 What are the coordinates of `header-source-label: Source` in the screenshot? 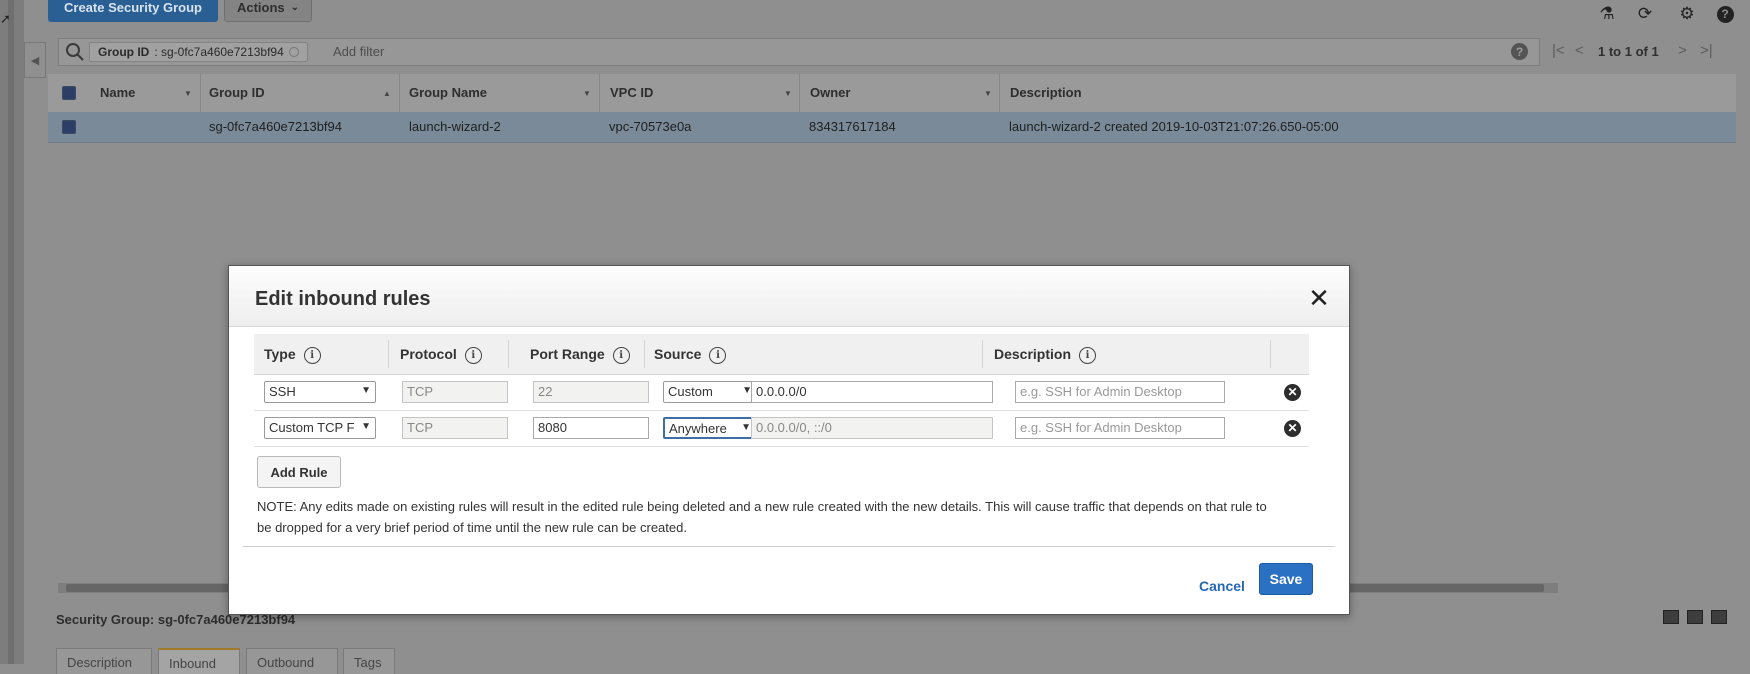 It's located at (678, 354).